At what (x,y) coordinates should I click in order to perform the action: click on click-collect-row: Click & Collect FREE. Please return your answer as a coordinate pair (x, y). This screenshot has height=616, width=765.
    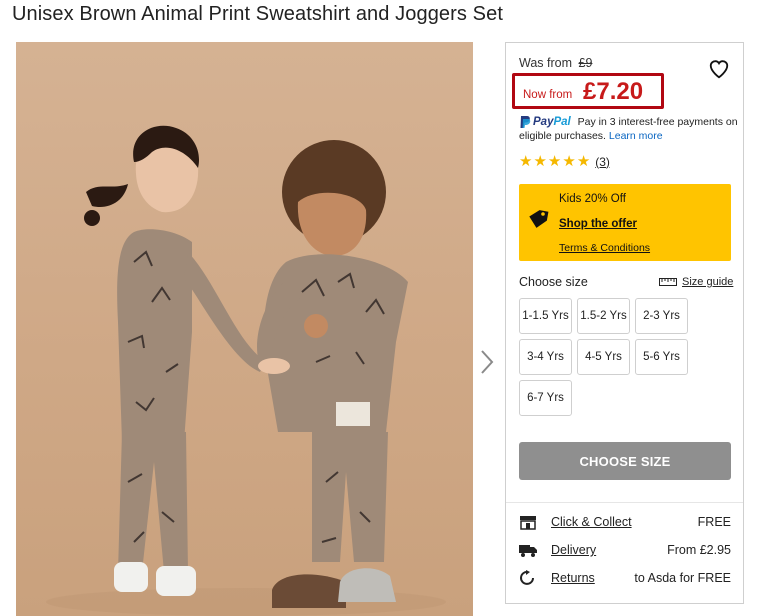
    Looking at the image, I should click on (625, 523).